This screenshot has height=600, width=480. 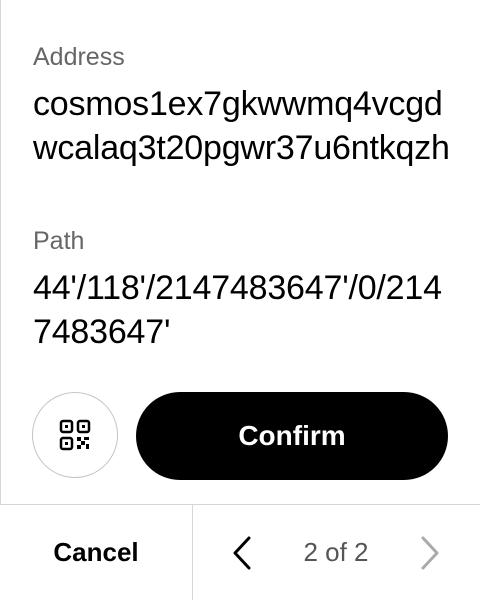 I want to click on qr-code-icon, so click(x=75, y=435).